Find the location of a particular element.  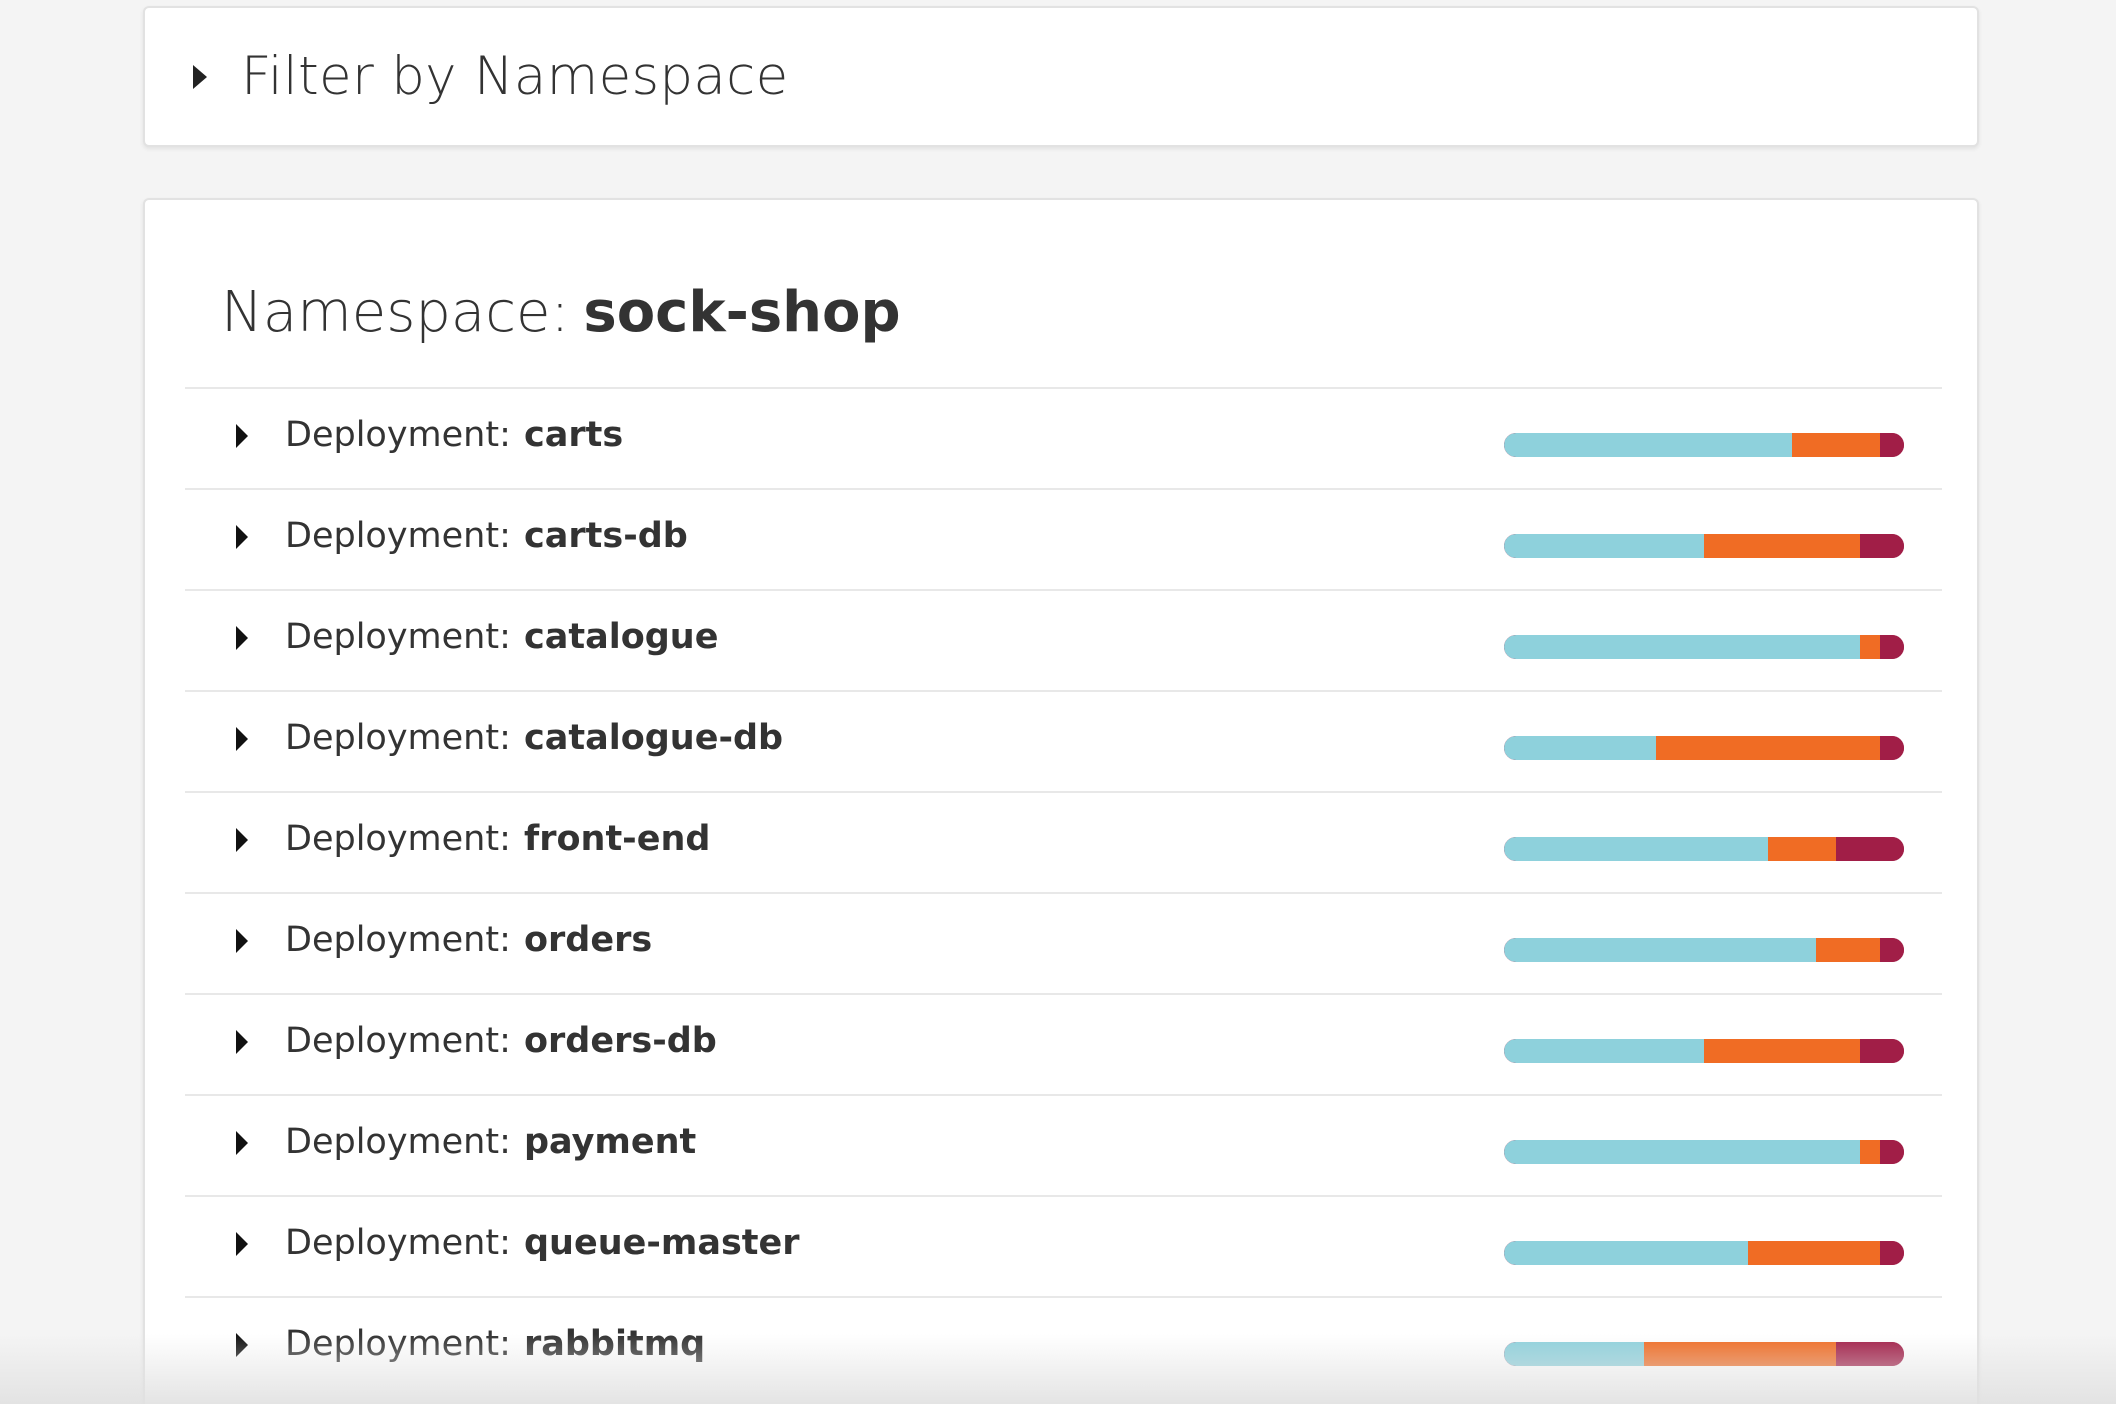

deployment-row: Deployment: carts is located at coordinates (1063, 437).